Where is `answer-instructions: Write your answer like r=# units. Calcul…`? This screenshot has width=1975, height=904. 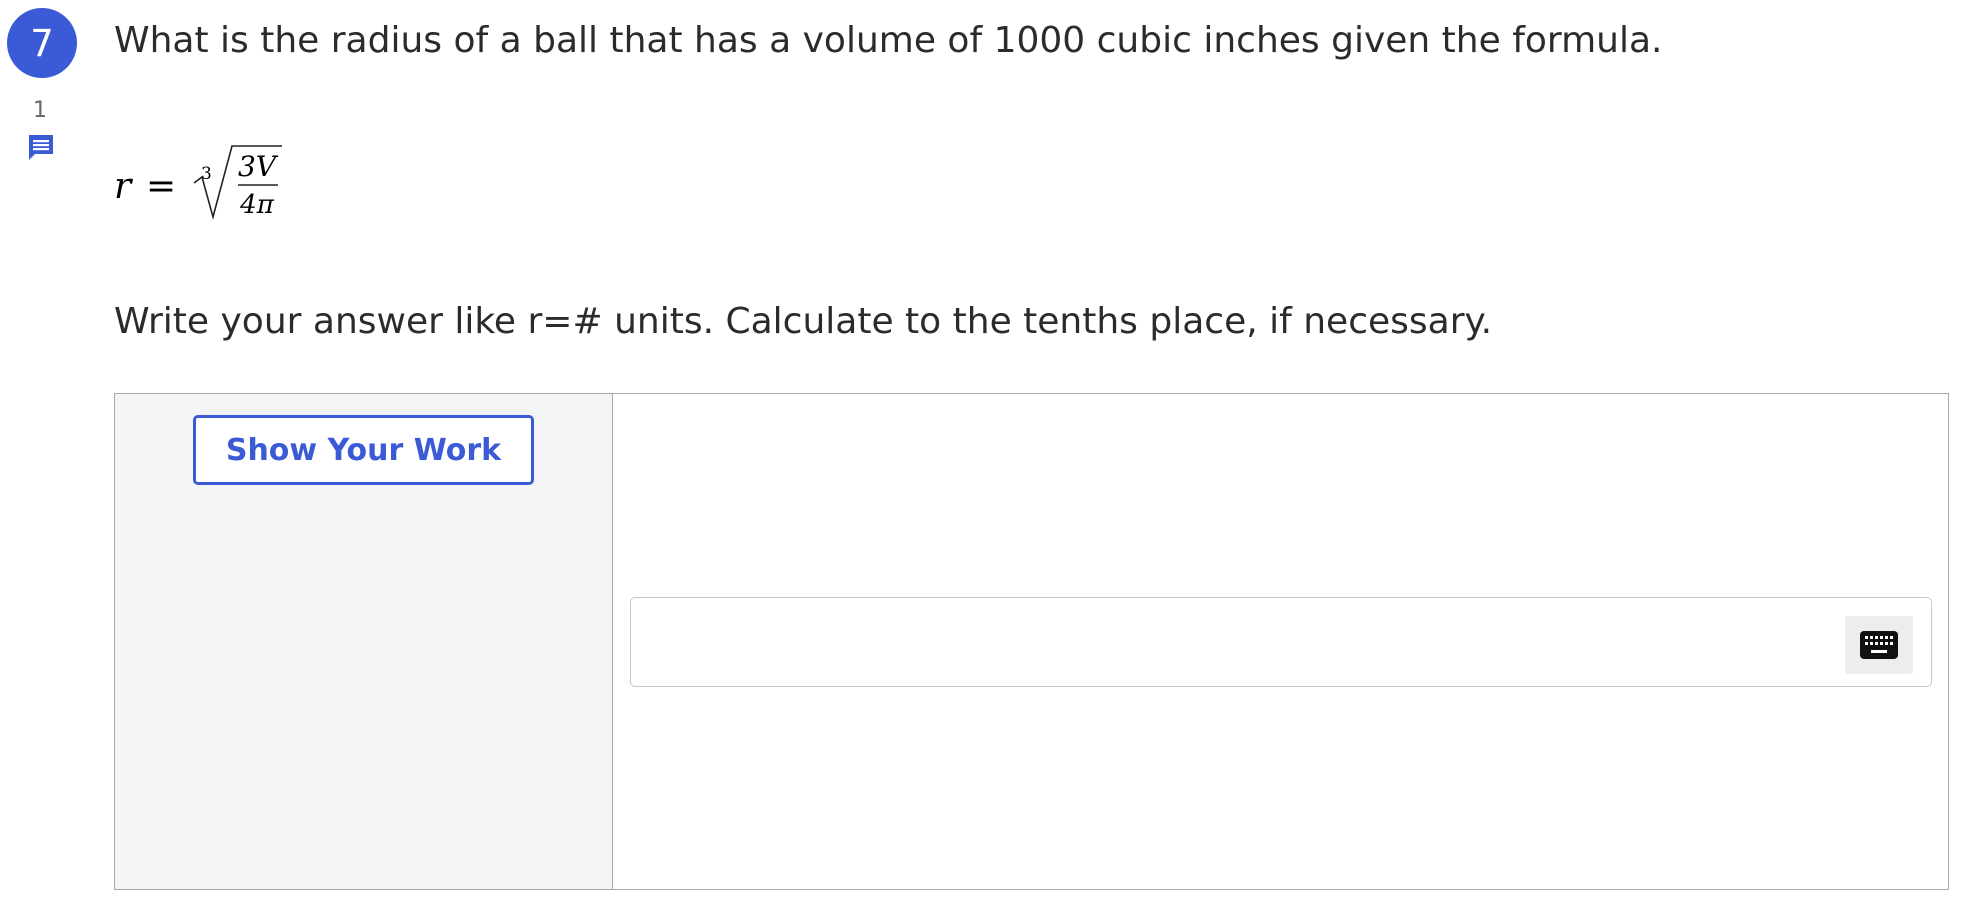 answer-instructions: Write your answer like r=# units. Calcul… is located at coordinates (803, 321).